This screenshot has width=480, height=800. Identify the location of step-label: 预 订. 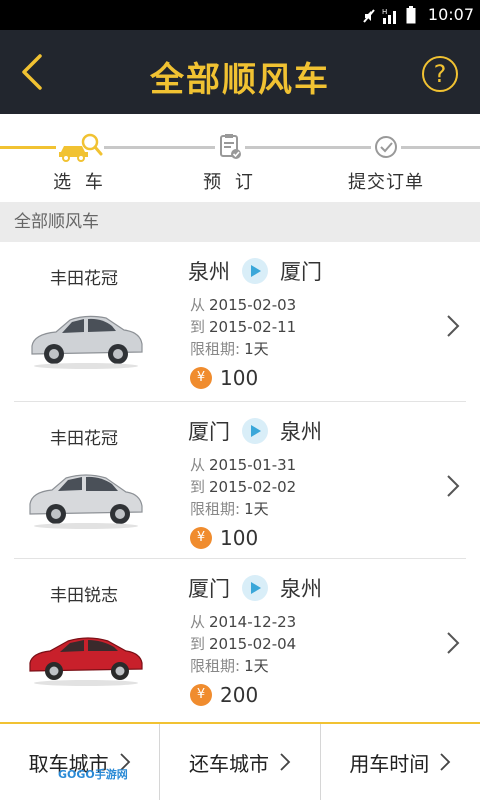
(230, 182).